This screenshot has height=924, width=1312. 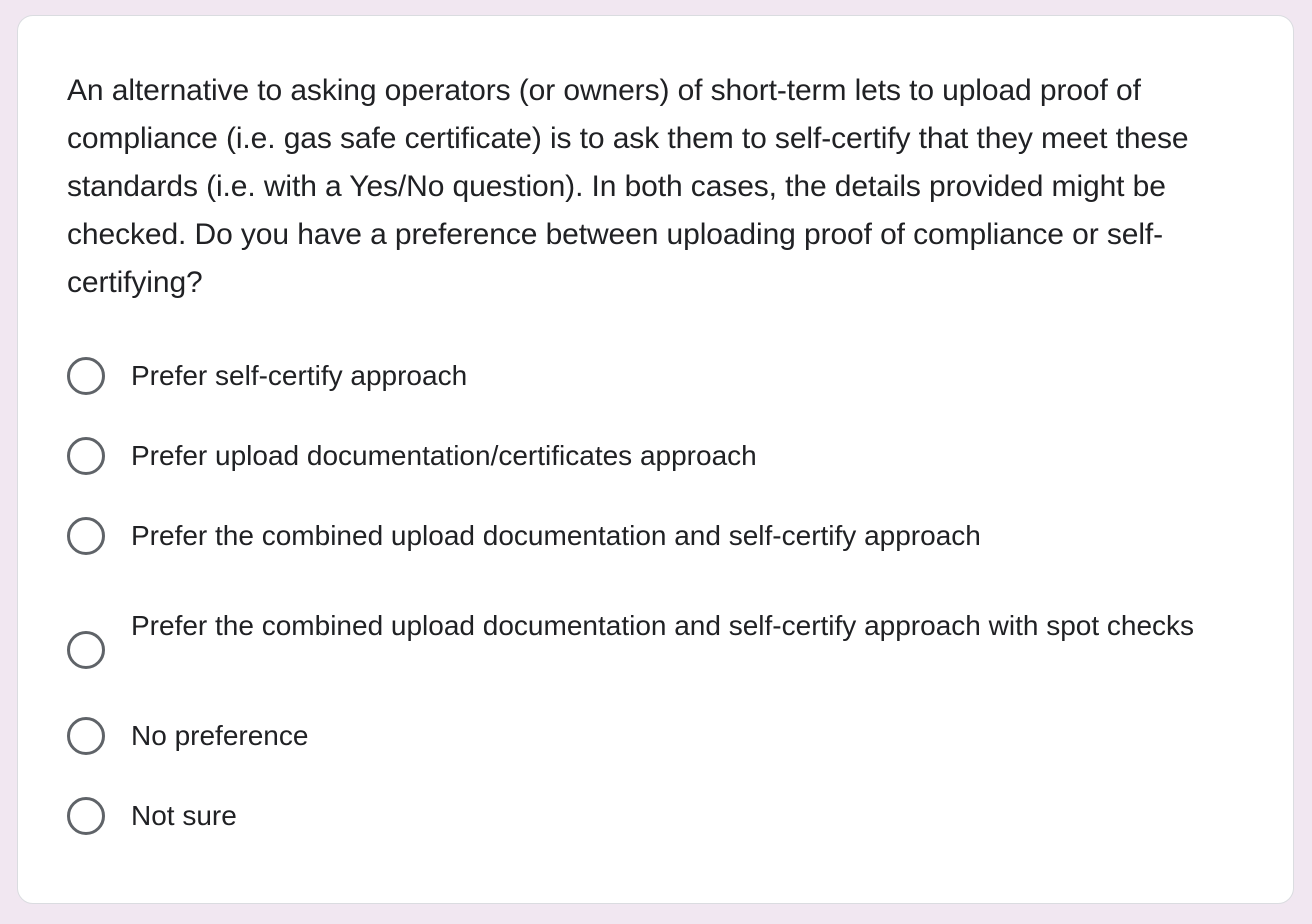 I want to click on radio-option-label: No preference, so click(x=220, y=735).